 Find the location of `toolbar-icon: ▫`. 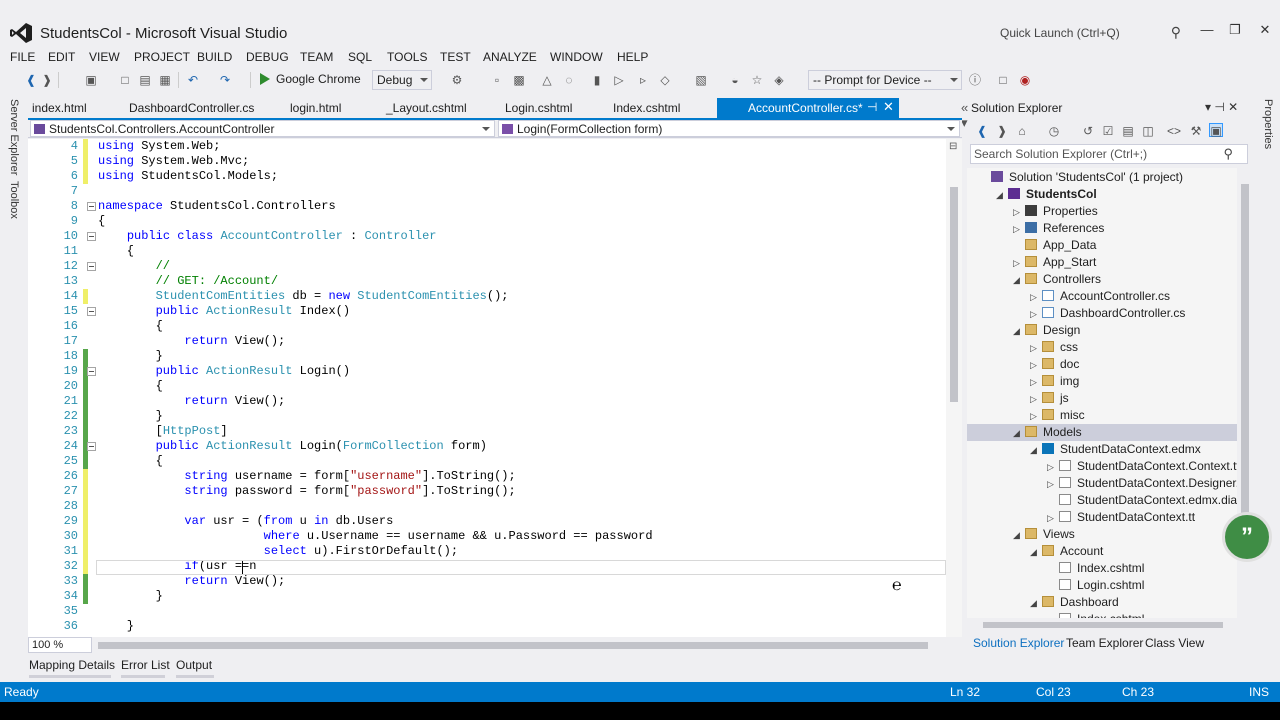

toolbar-icon: ▫ is located at coordinates (497, 80).